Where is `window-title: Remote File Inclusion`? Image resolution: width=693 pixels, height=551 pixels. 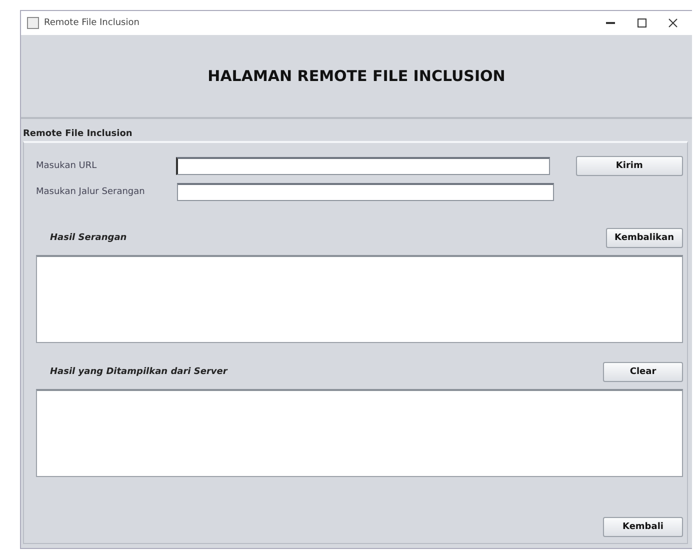
window-title: Remote File Inclusion is located at coordinates (92, 23).